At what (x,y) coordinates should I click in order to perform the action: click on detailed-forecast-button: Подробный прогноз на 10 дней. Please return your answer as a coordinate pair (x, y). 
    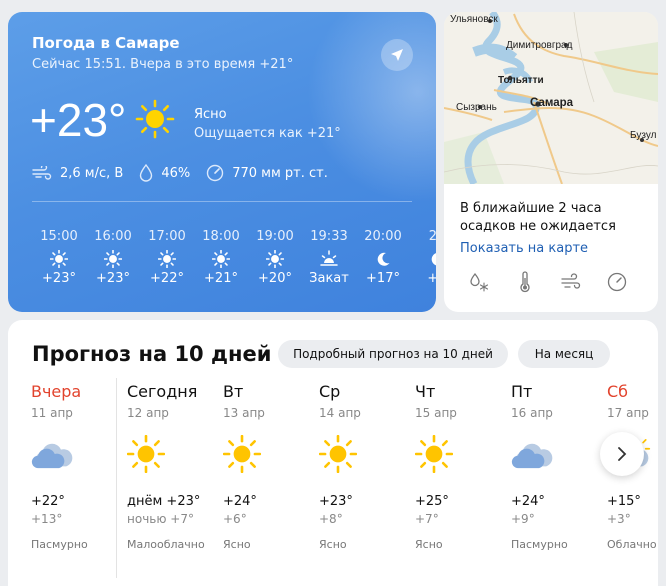
    Looking at the image, I should click on (393, 354).